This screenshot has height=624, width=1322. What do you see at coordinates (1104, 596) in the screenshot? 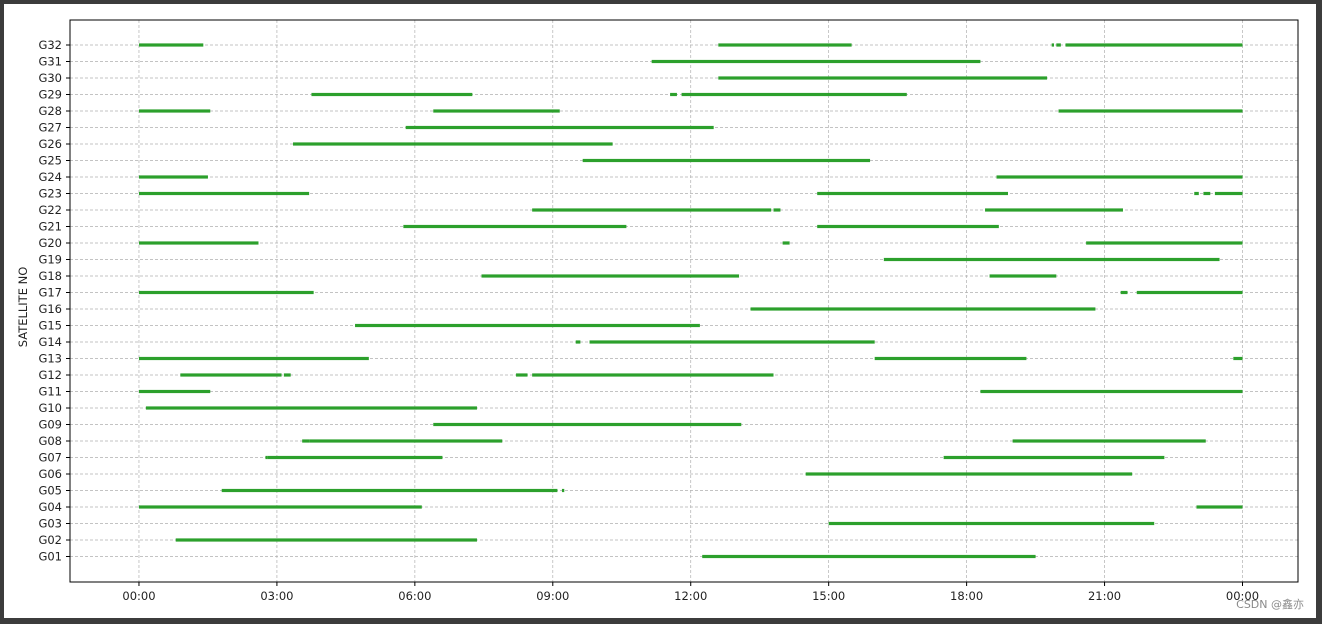
I see `x-tick-label: 21:00` at bounding box center [1104, 596].